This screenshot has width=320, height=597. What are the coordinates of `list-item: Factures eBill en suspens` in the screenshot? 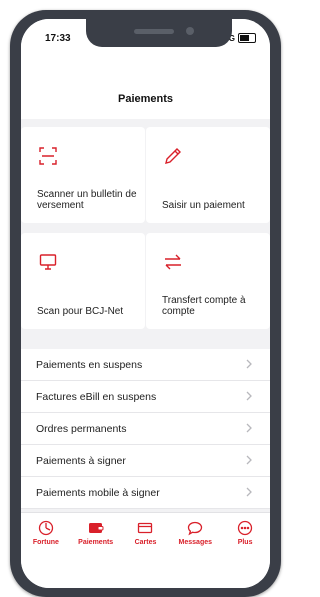 It's located at (145, 397).